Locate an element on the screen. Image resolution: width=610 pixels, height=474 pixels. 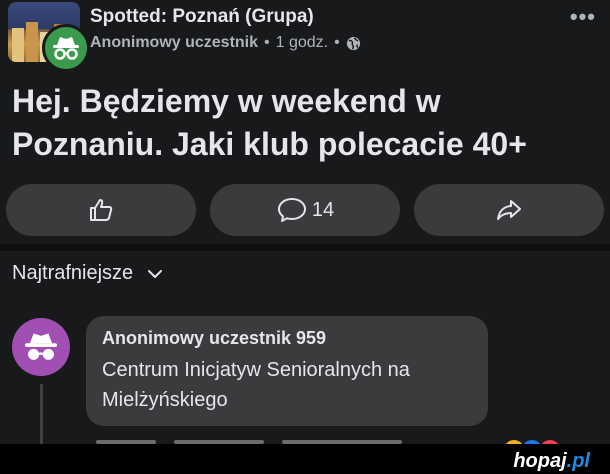
comment-sort-dropdown: Najtrafniejsze is located at coordinates (87, 273).